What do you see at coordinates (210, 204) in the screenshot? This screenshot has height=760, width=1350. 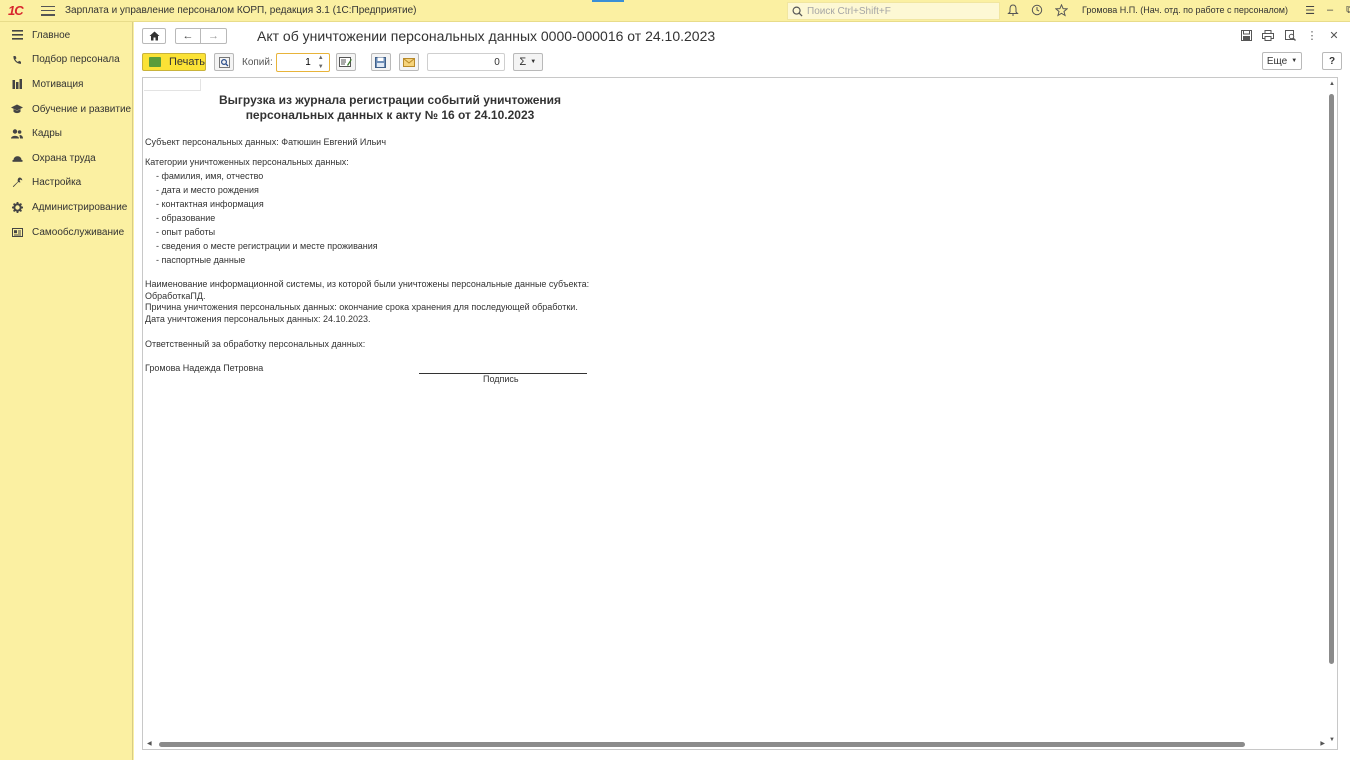 I see `category-item: - контактная информация` at bounding box center [210, 204].